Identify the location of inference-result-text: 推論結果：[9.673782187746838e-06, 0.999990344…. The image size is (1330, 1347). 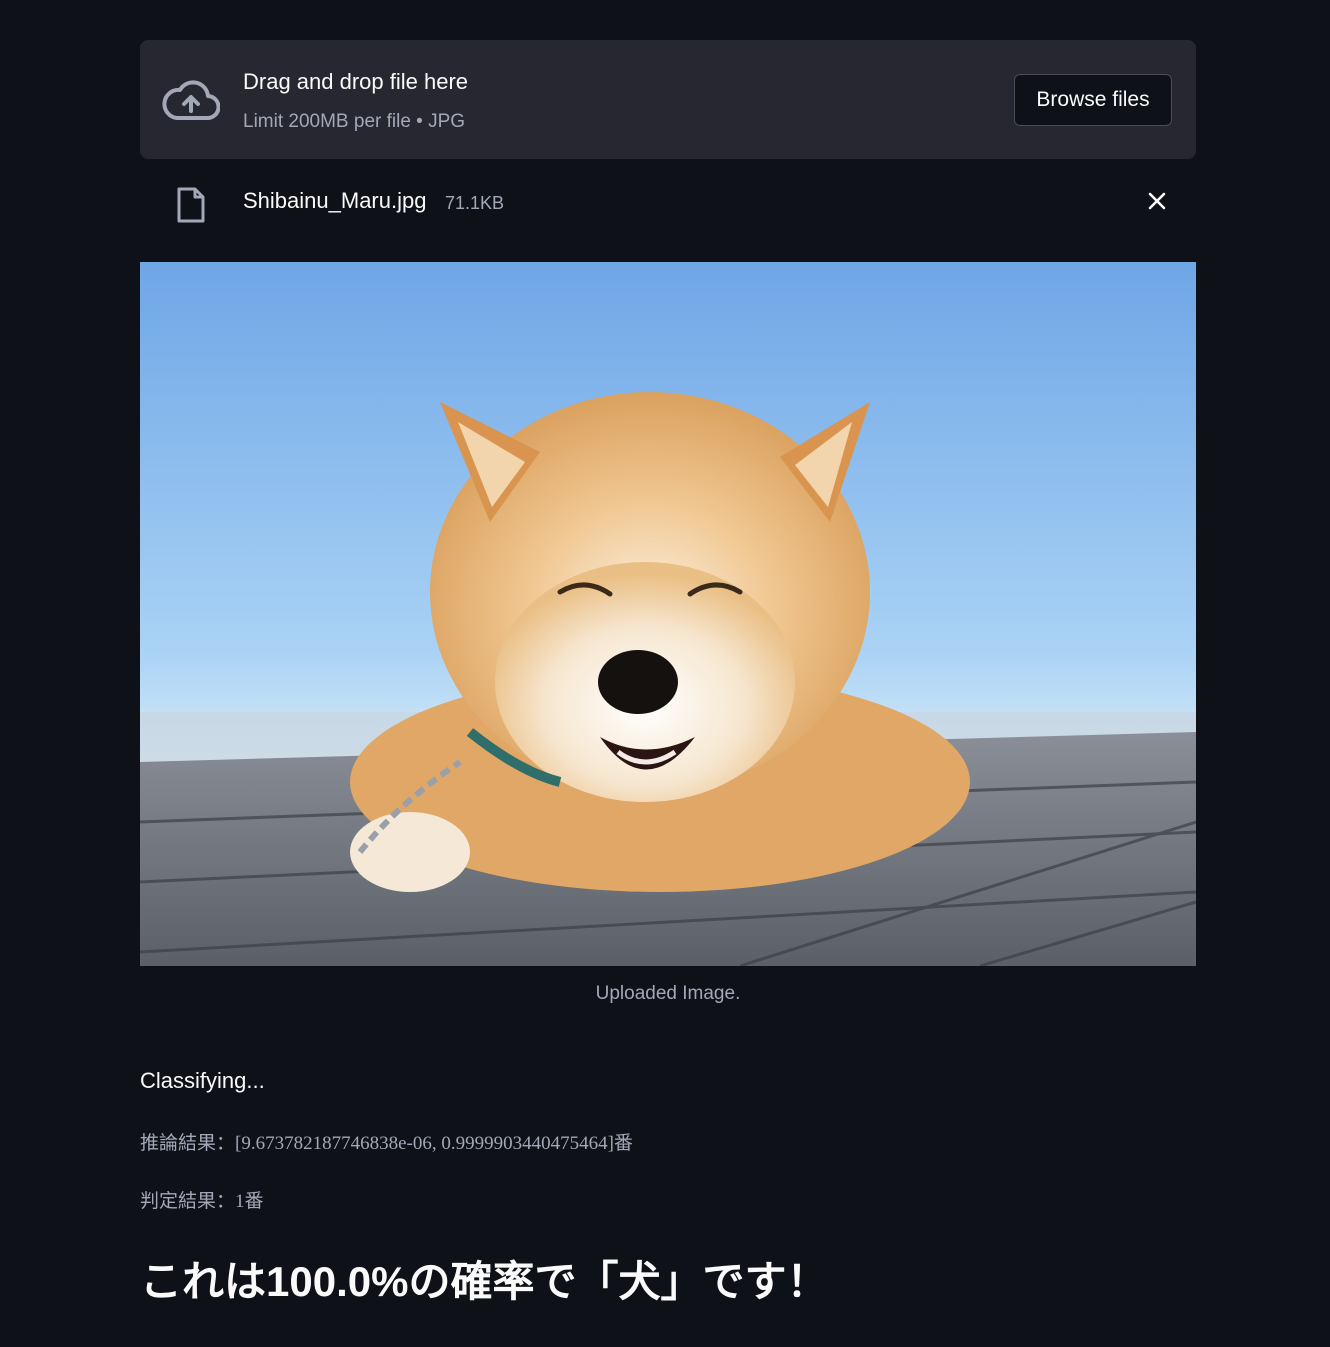
(386, 1143).